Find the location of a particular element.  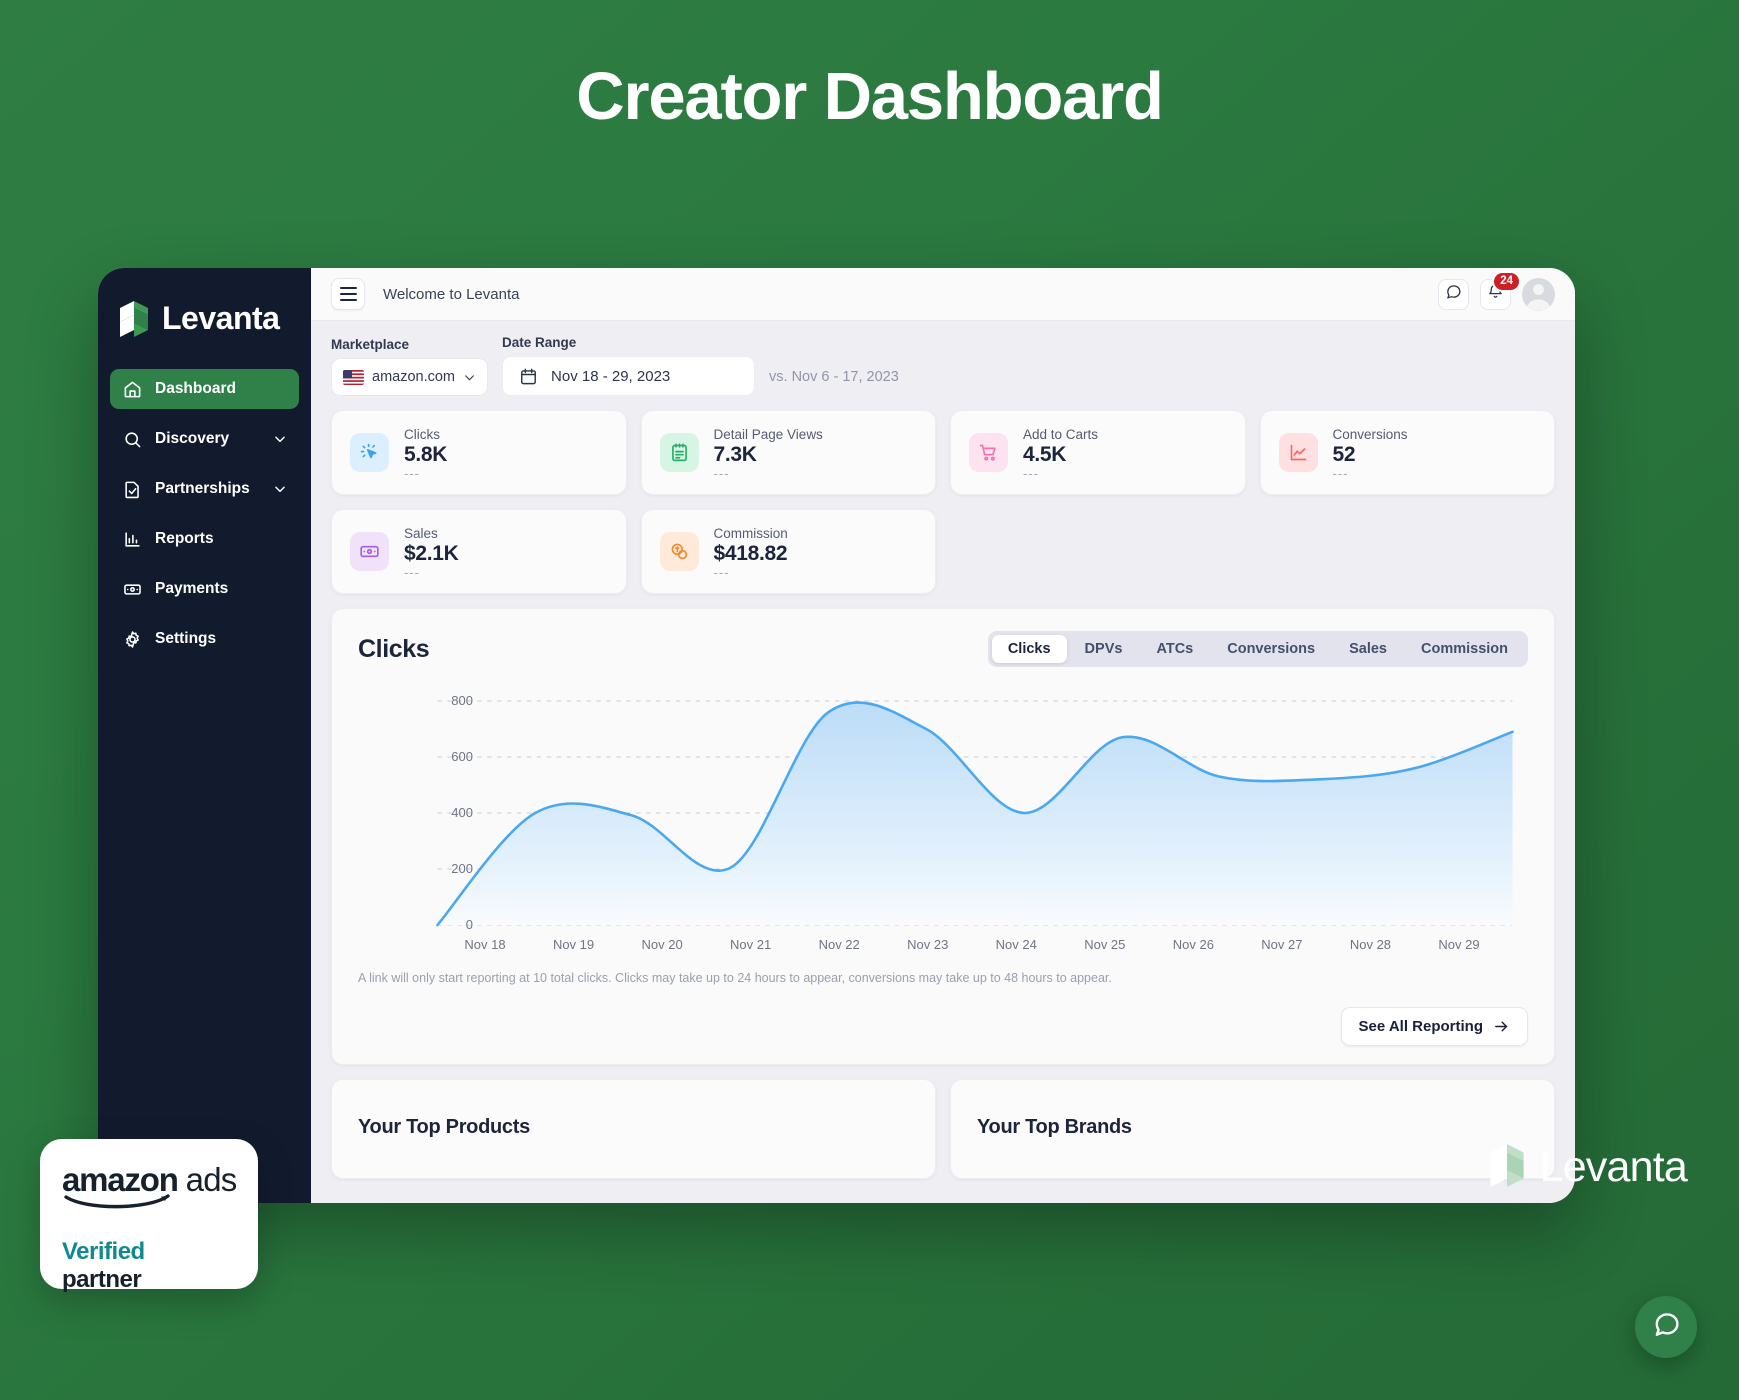

sidebar-item-dashboard: Dashboard is located at coordinates (204, 389).